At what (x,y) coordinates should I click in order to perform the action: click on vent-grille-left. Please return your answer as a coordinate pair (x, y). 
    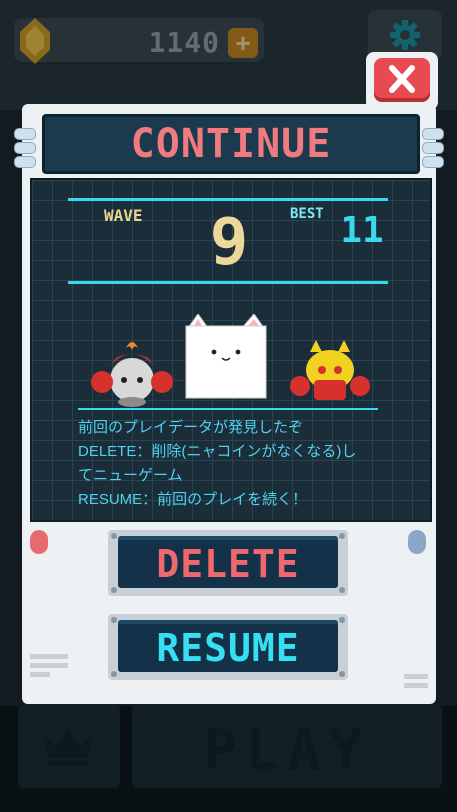
    Looking at the image, I should click on (49, 665).